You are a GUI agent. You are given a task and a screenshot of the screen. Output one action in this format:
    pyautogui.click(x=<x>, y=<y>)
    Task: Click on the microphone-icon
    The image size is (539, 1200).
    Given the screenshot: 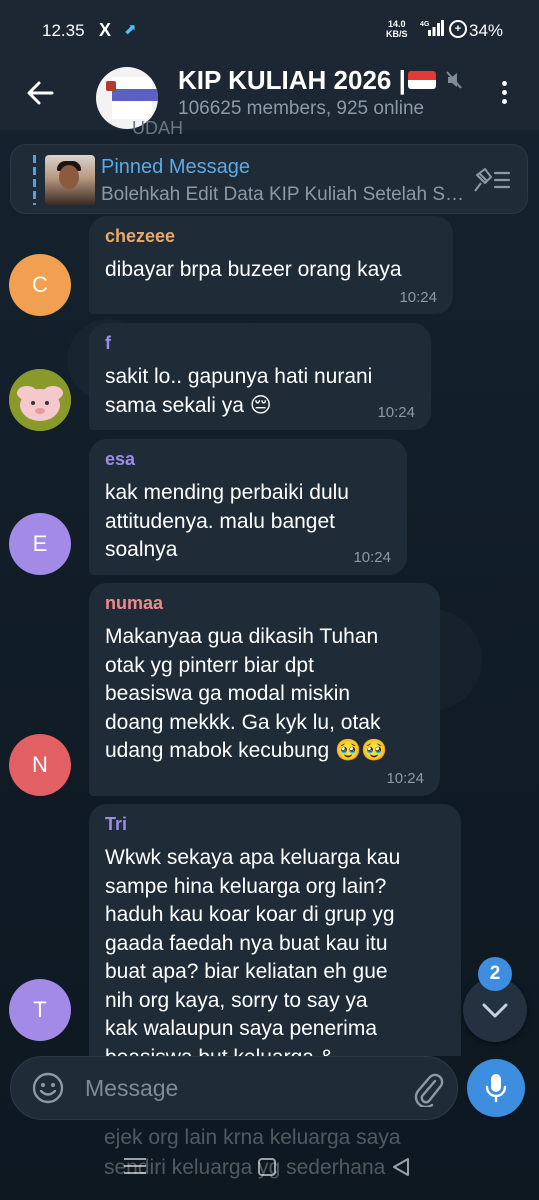 What is the action you would take?
    pyautogui.click(x=496, y=1088)
    